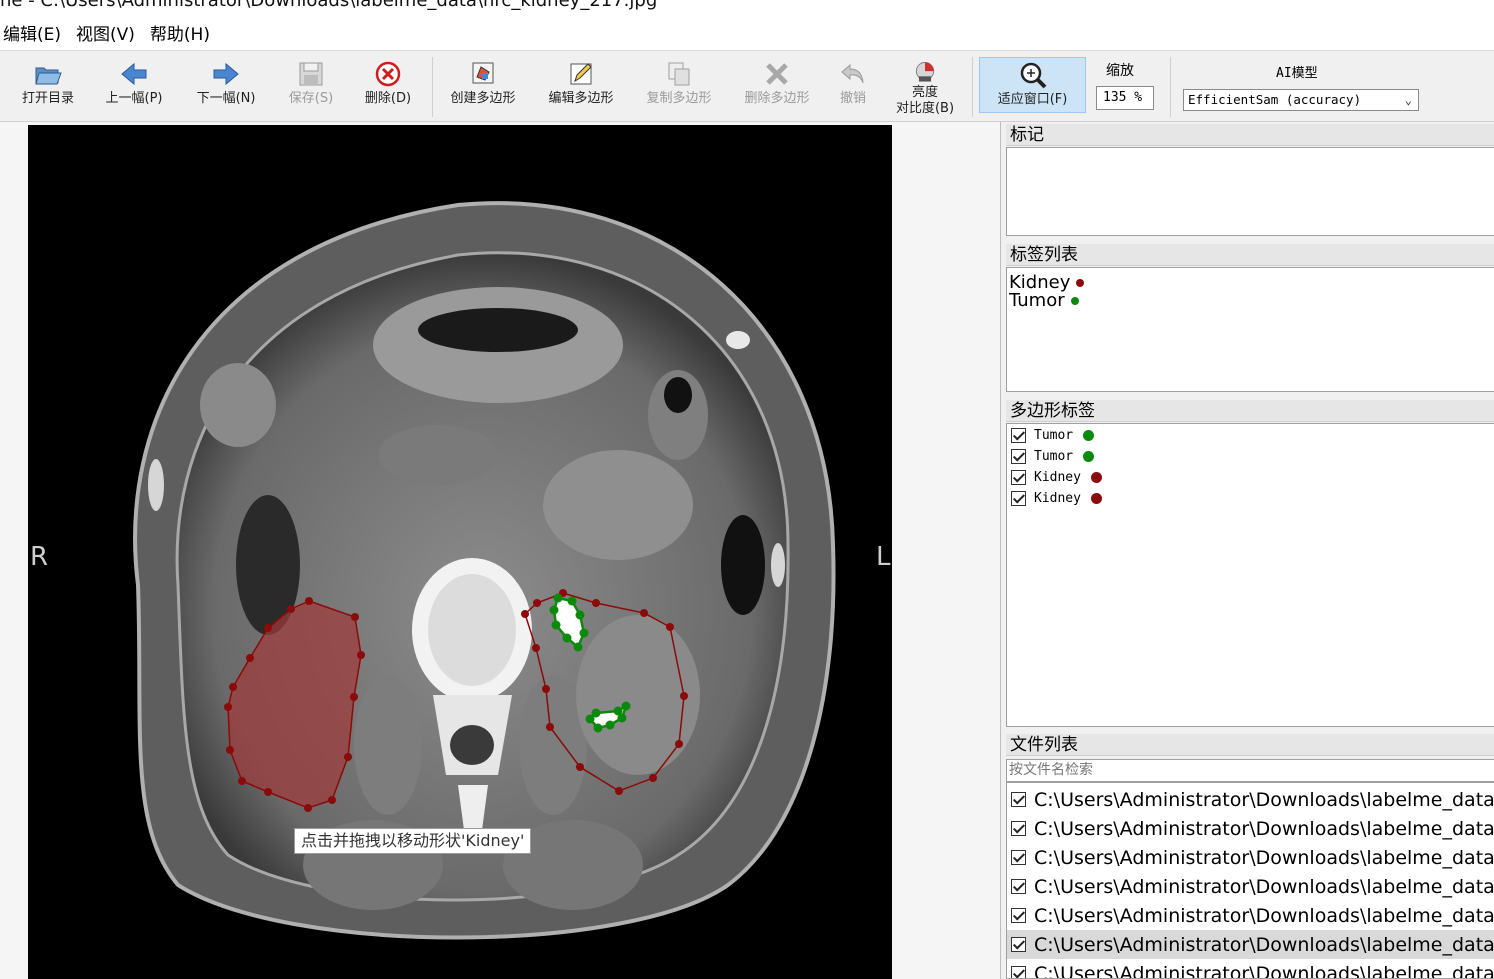 This screenshot has height=979, width=1494. What do you see at coordinates (48, 87) in the screenshot?
I see `open-dir-button: 打开目录` at bounding box center [48, 87].